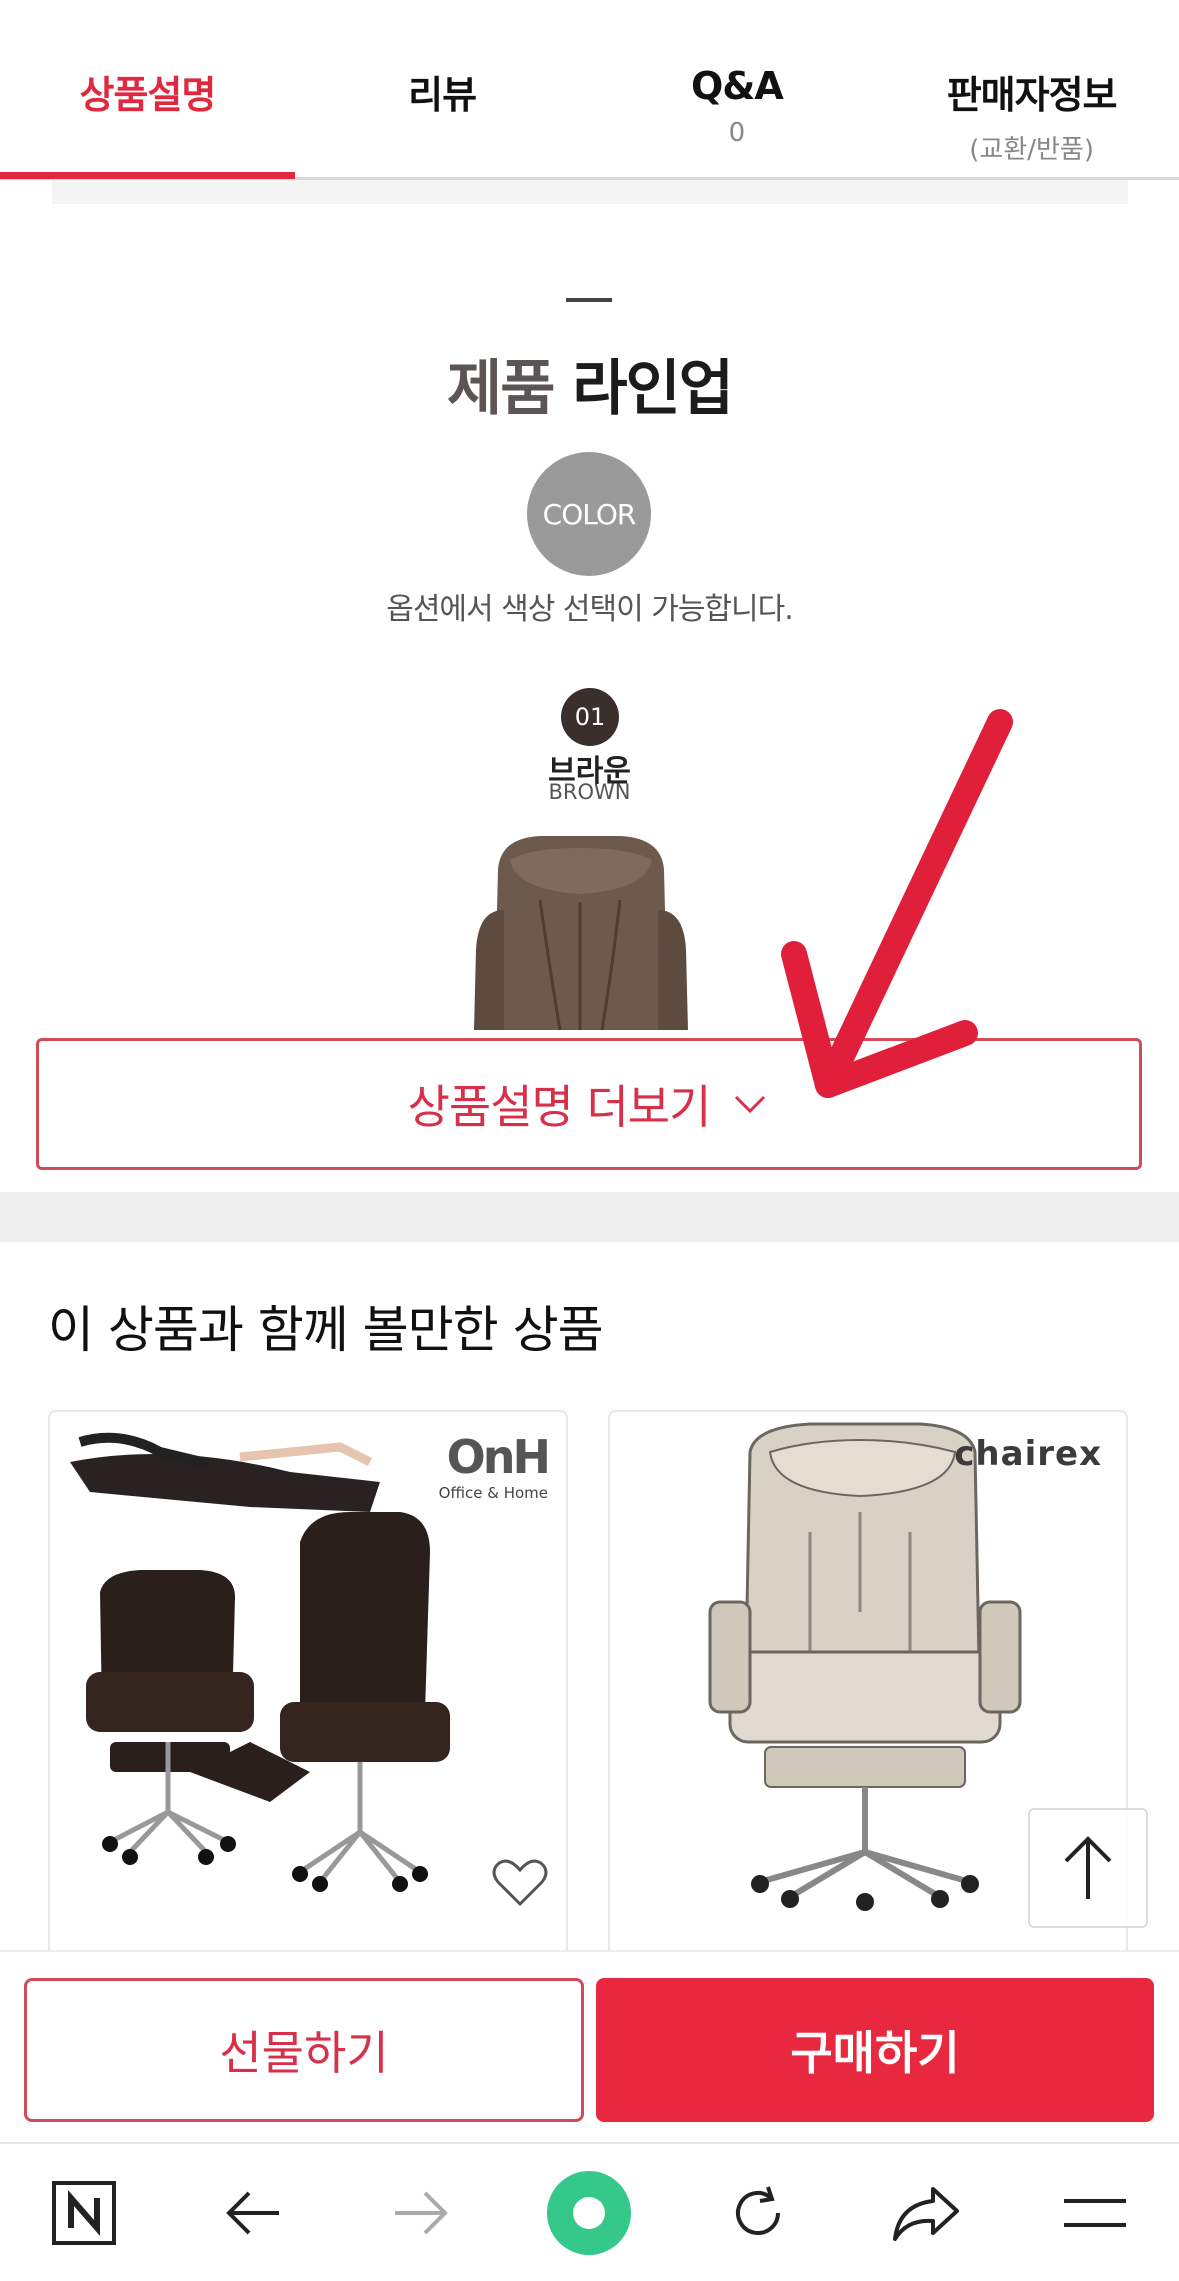 This screenshot has width=1179, height=2281. I want to click on brand-logo-sub: Office & Home, so click(493, 1493).